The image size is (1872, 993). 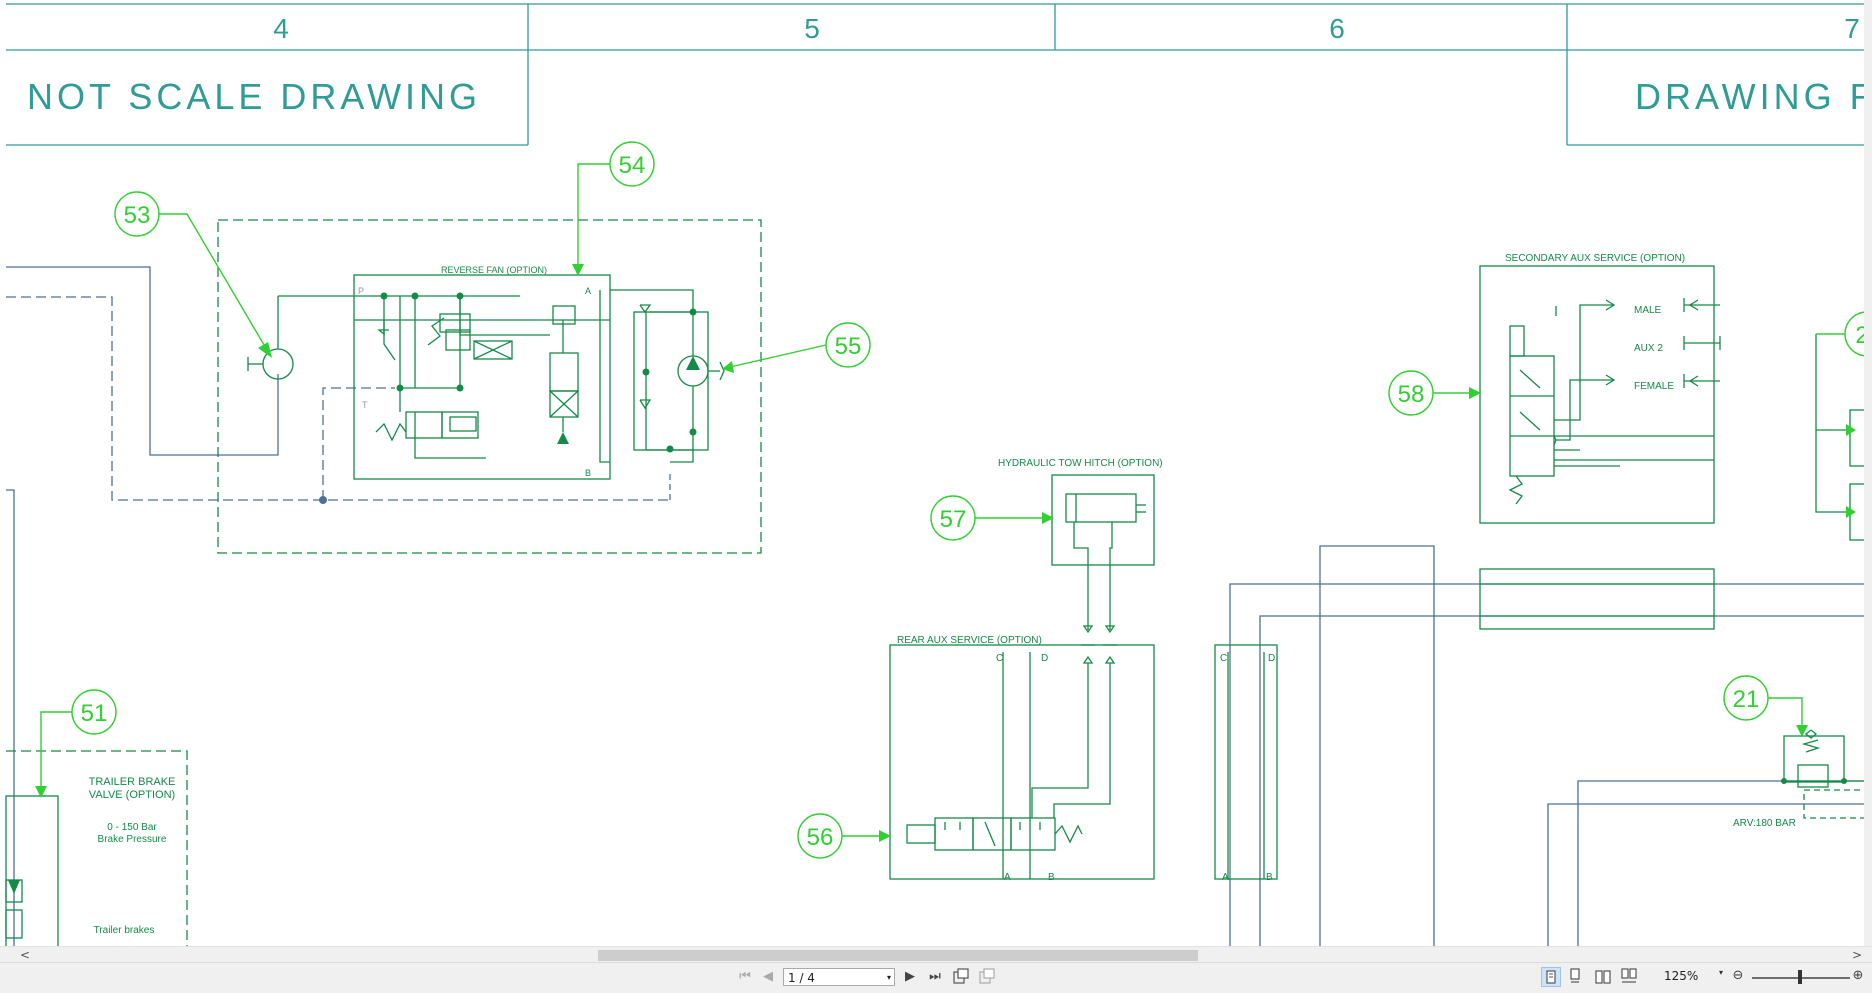 I want to click on rear-aux-circuit, so click(x=1022, y=762).